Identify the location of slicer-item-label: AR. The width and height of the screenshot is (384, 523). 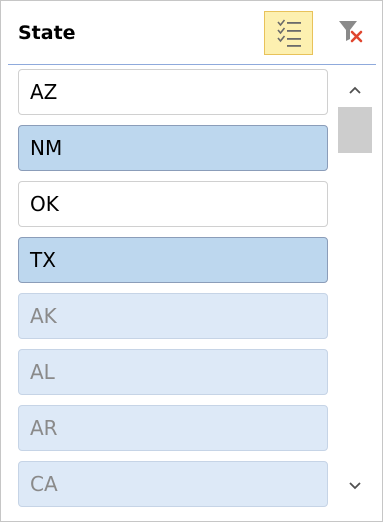
(44, 428).